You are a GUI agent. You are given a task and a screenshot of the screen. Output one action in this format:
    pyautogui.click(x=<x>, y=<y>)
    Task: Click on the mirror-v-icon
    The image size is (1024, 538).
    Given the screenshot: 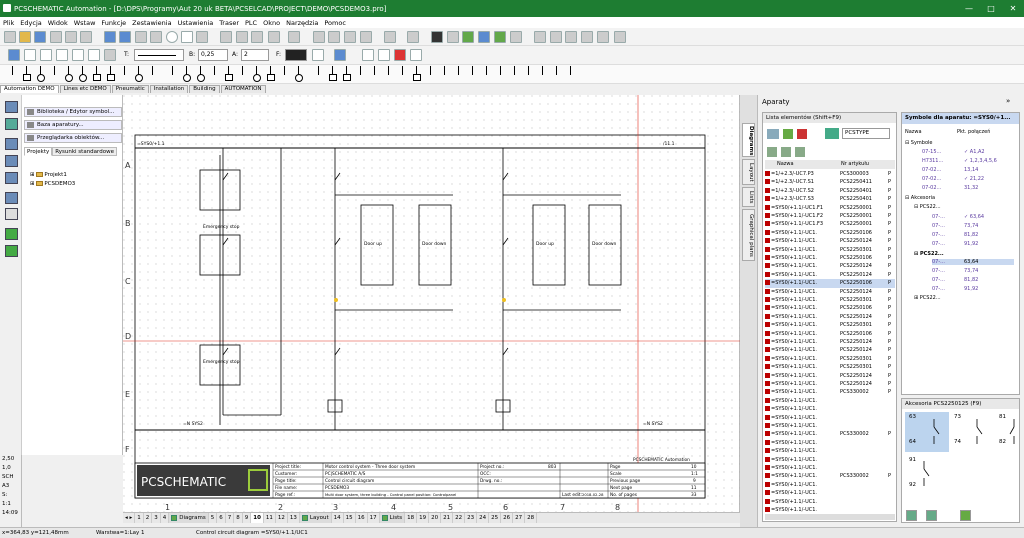 What is the action you would take?
    pyautogui.click(x=334, y=37)
    